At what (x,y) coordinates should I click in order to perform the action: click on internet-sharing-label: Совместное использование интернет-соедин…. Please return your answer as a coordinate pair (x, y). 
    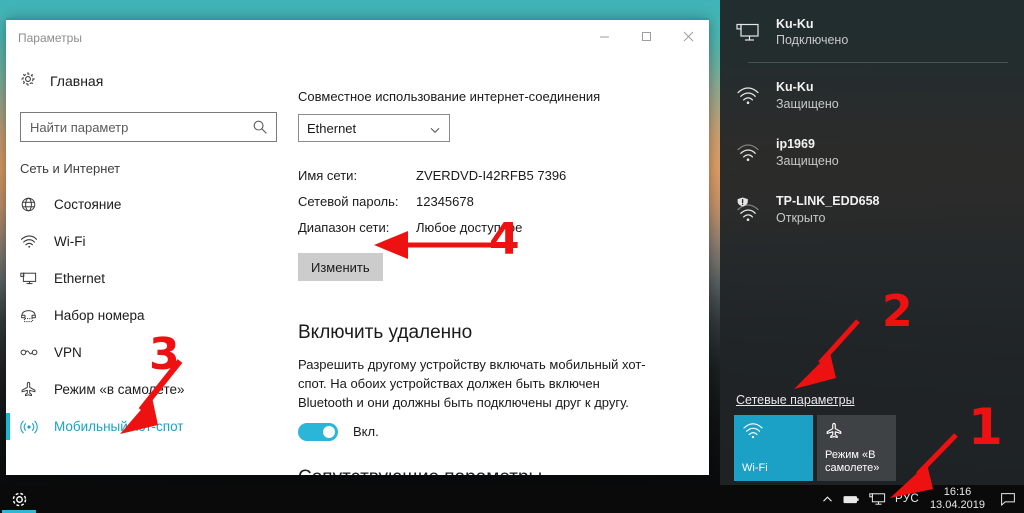
    Looking at the image, I should click on (449, 96).